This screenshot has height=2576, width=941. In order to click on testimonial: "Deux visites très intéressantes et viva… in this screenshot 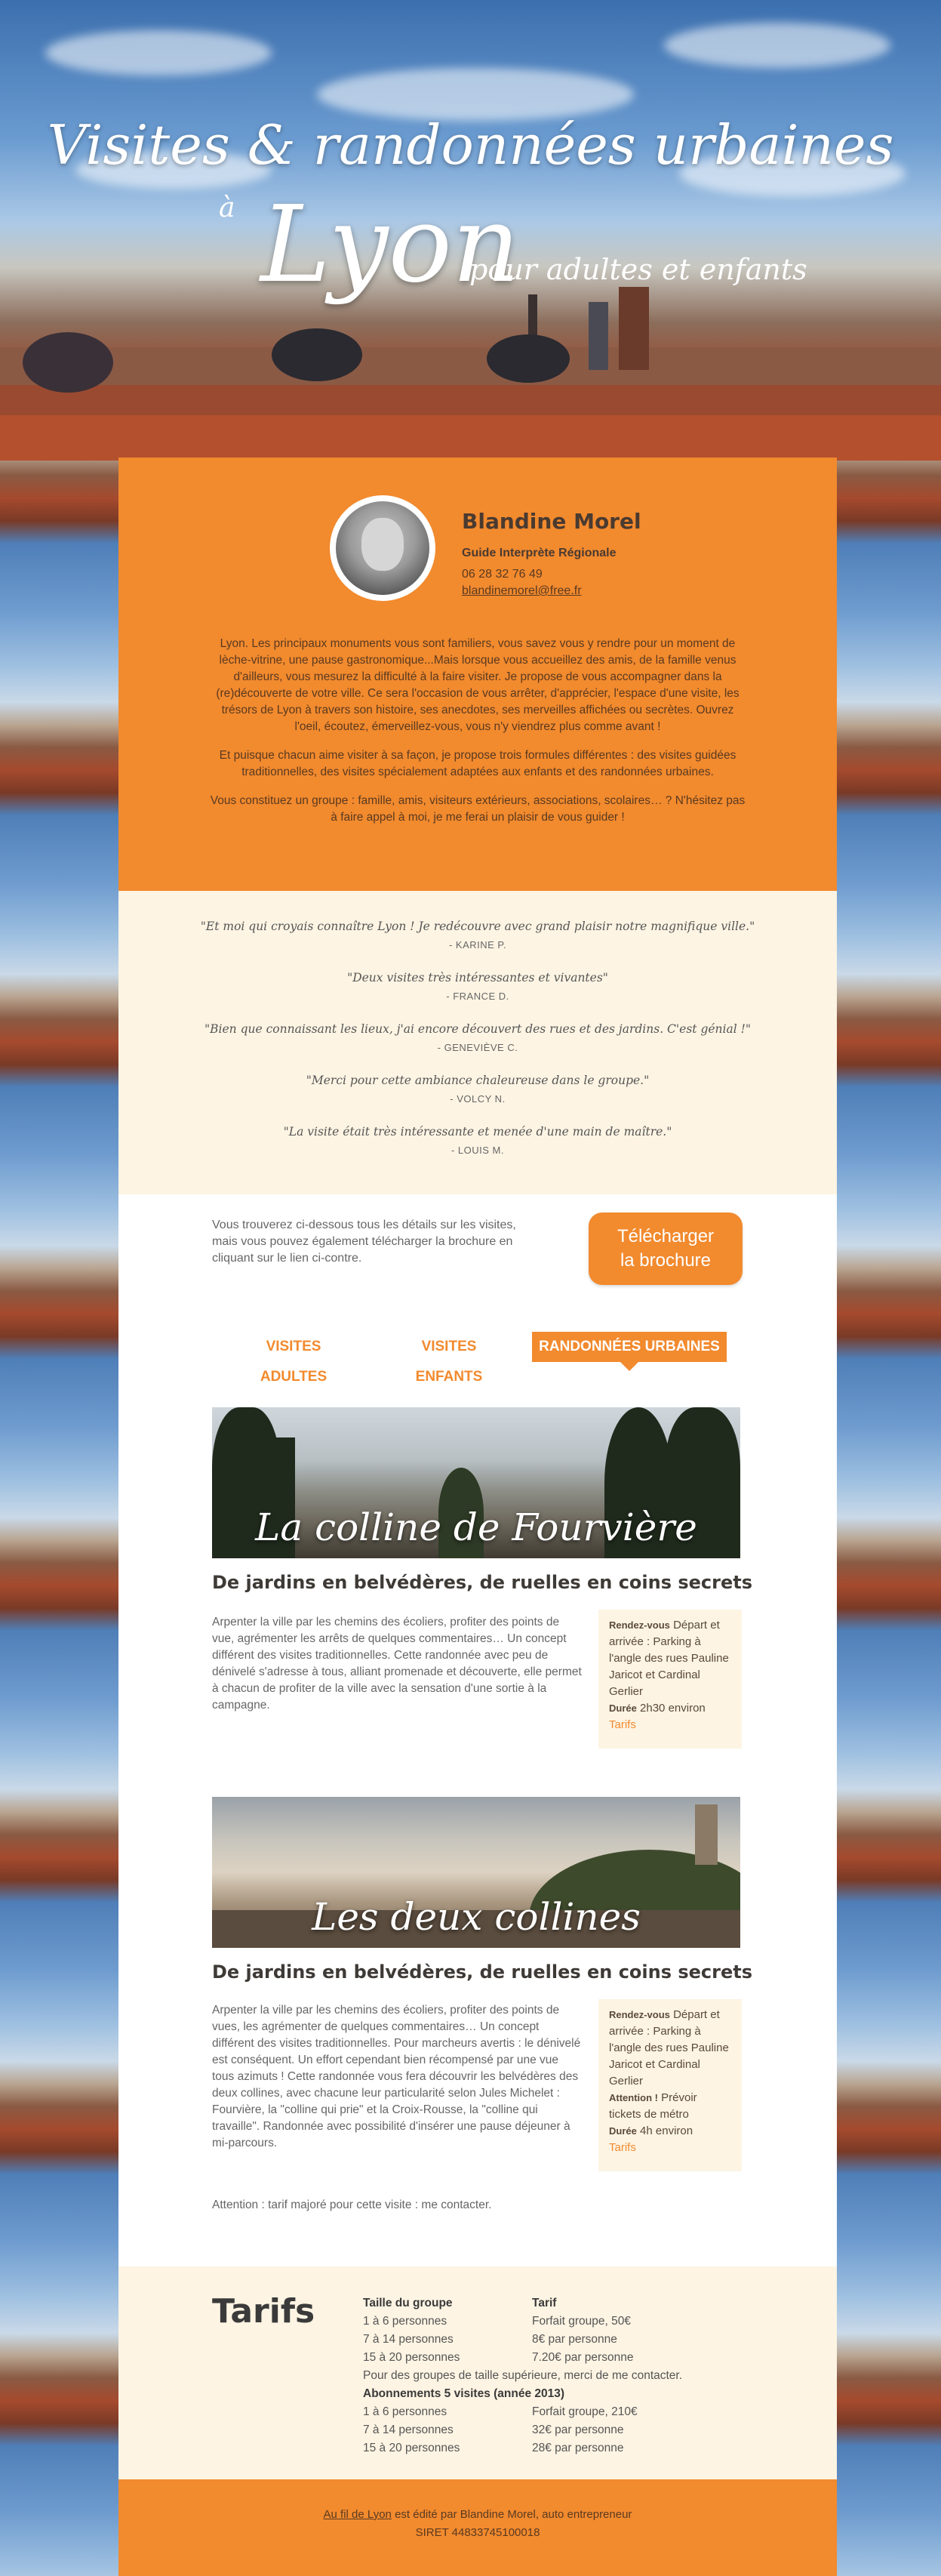, I will do `click(478, 986)`.